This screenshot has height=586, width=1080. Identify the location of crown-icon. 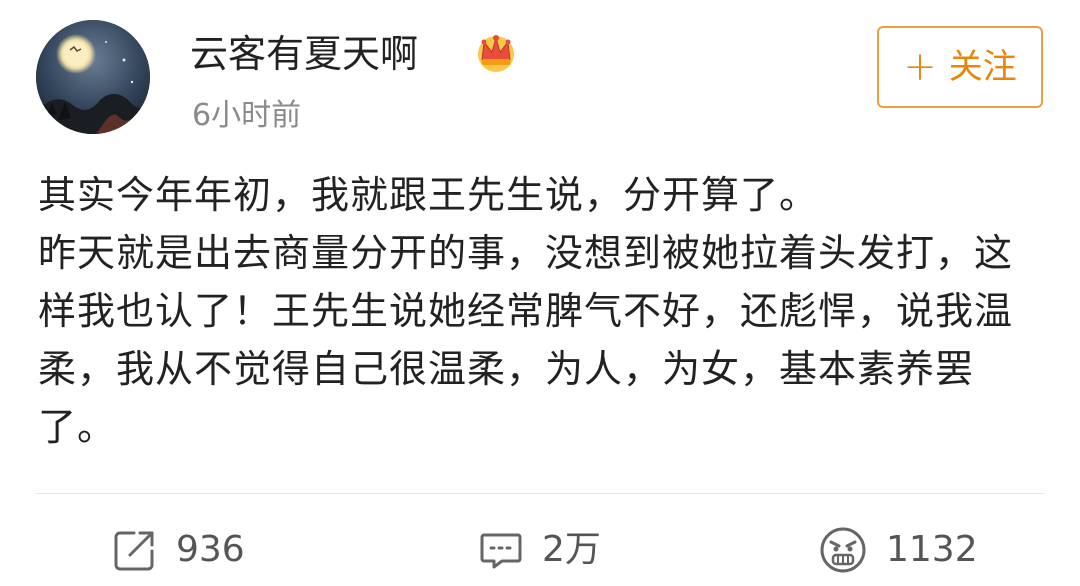
(496, 52).